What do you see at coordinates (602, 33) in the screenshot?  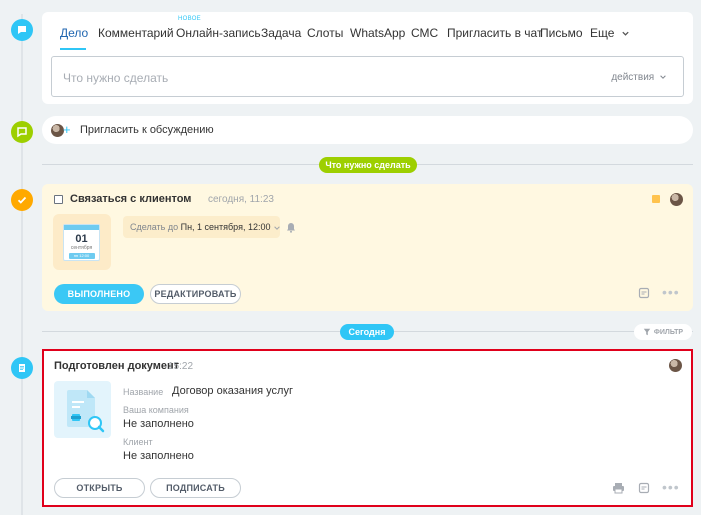 I see `tab-more-label: Еще` at bounding box center [602, 33].